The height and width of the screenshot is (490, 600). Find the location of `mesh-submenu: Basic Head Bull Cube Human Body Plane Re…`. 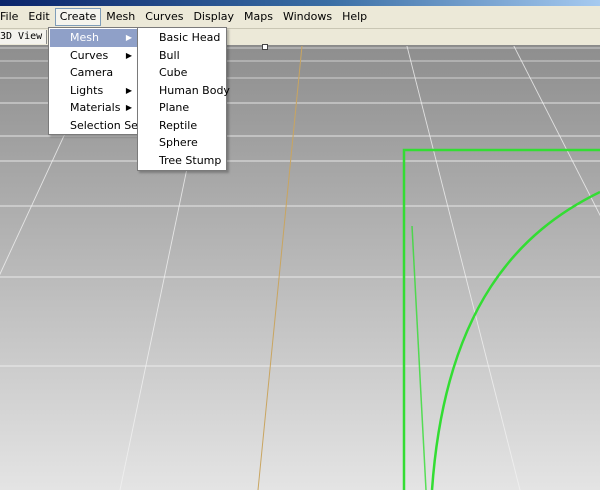

mesh-submenu: Basic Head Bull Cube Human Body Plane Re… is located at coordinates (183, 99).